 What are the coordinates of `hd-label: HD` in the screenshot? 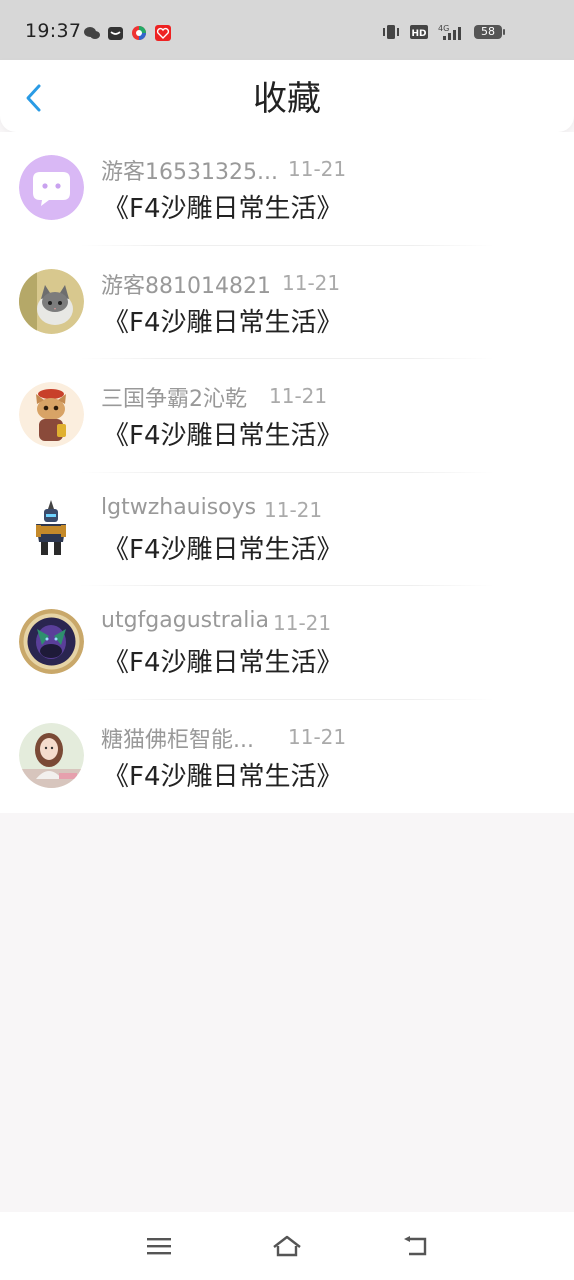 It's located at (418, 34).